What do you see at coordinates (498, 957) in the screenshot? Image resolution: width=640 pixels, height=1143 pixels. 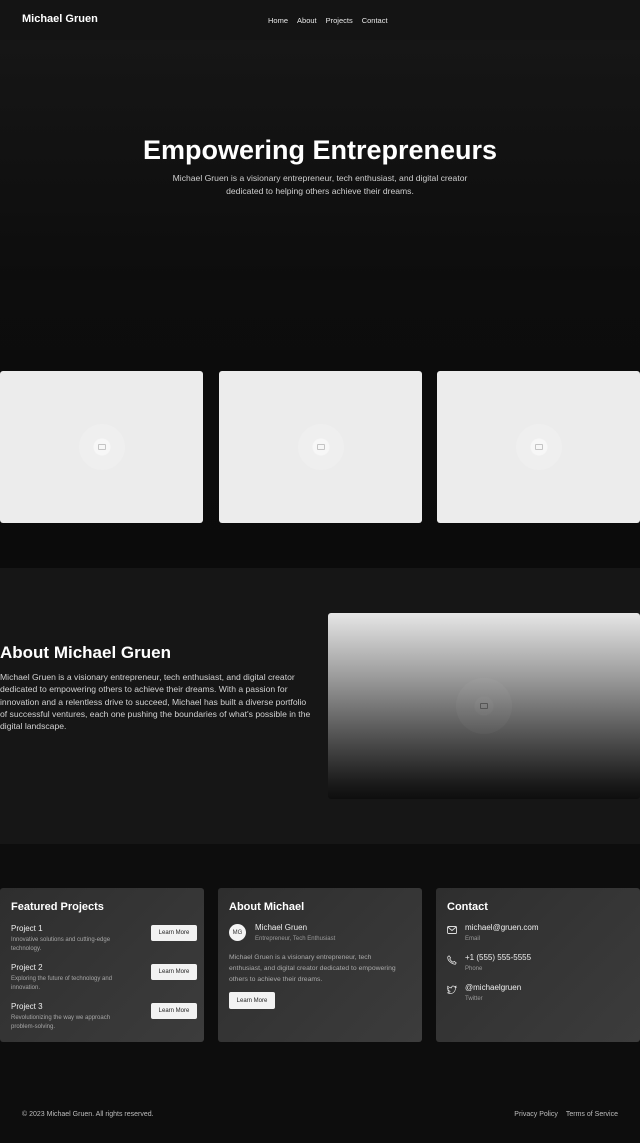 I see `contact-value: +1 (555) 555-5555` at bounding box center [498, 957].